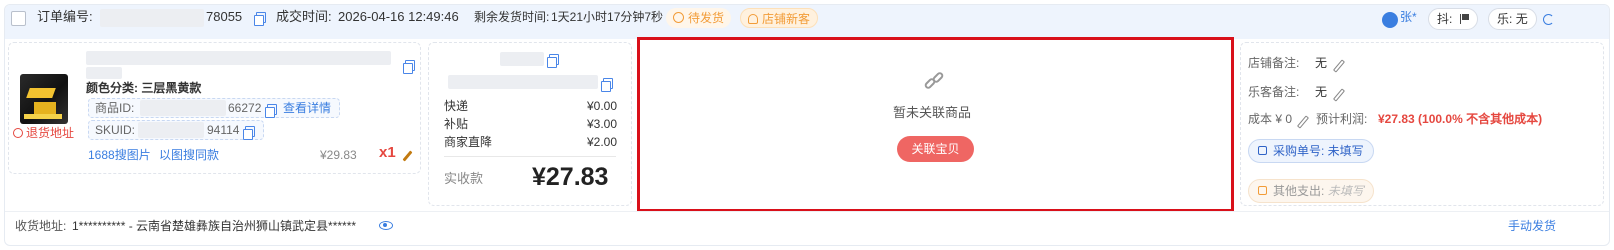 The width and height of the screenshot is (1614, 250). Describe the element at coordinates (1532, 226) in the screenshot. I see `manual-ship-link: 手动发货` at that location.